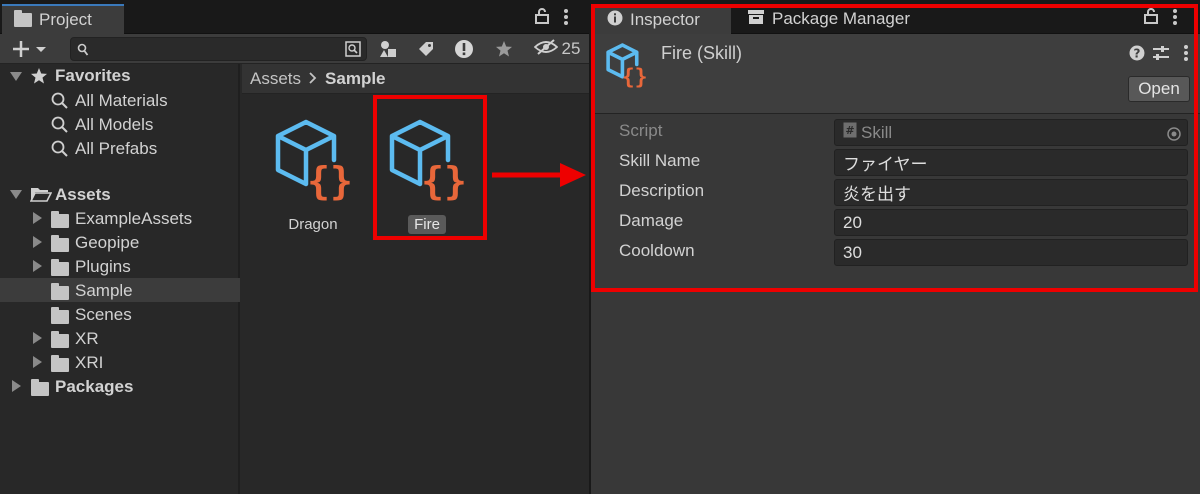  Describe the element at coordinates (566, 19) in the screenshot. I see `more-menu-icon` at that location.